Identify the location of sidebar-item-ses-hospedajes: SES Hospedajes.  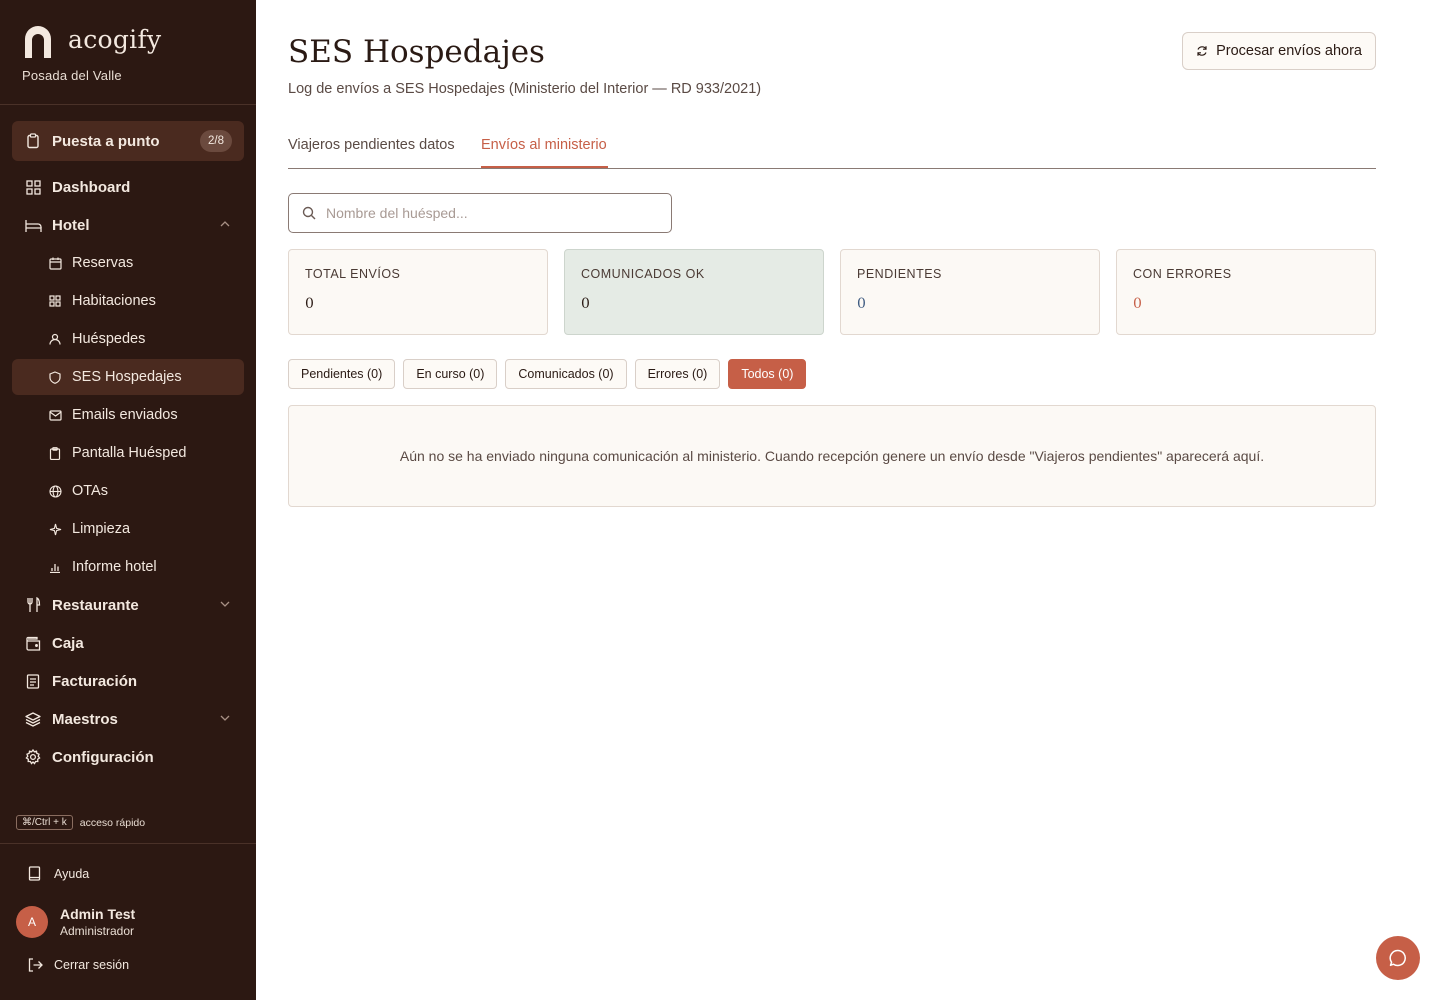
(128, 377).